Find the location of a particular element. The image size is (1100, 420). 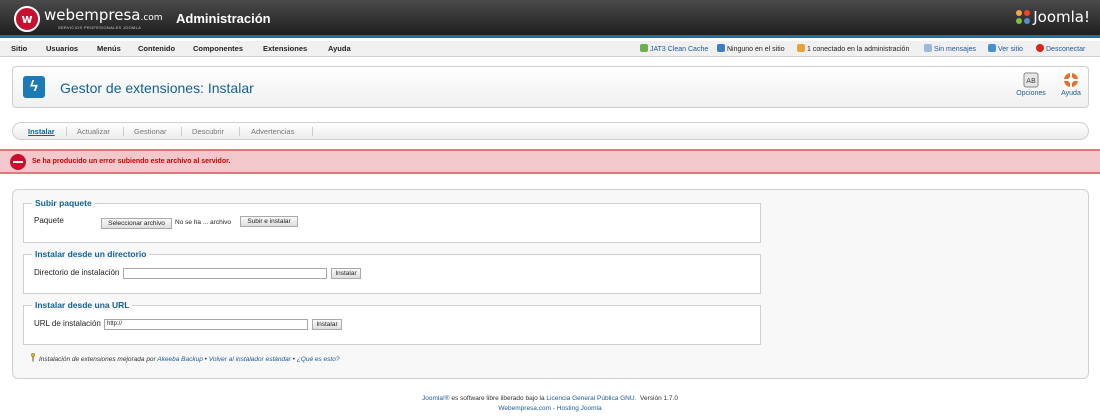

choose-file-button: Seleccionar archivo is located at coordinates (136, 223).